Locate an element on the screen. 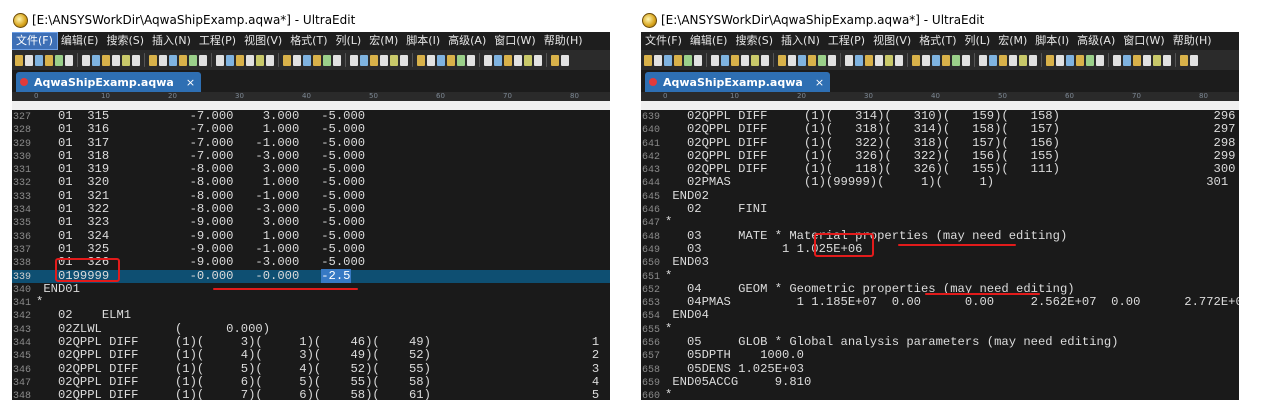 This screenshot has width=1266, height=400. code-line: 347 02QPPL DIFF (1)( 6)( 5)( 55)( 58) 4 is located at coordinates (311, 382).